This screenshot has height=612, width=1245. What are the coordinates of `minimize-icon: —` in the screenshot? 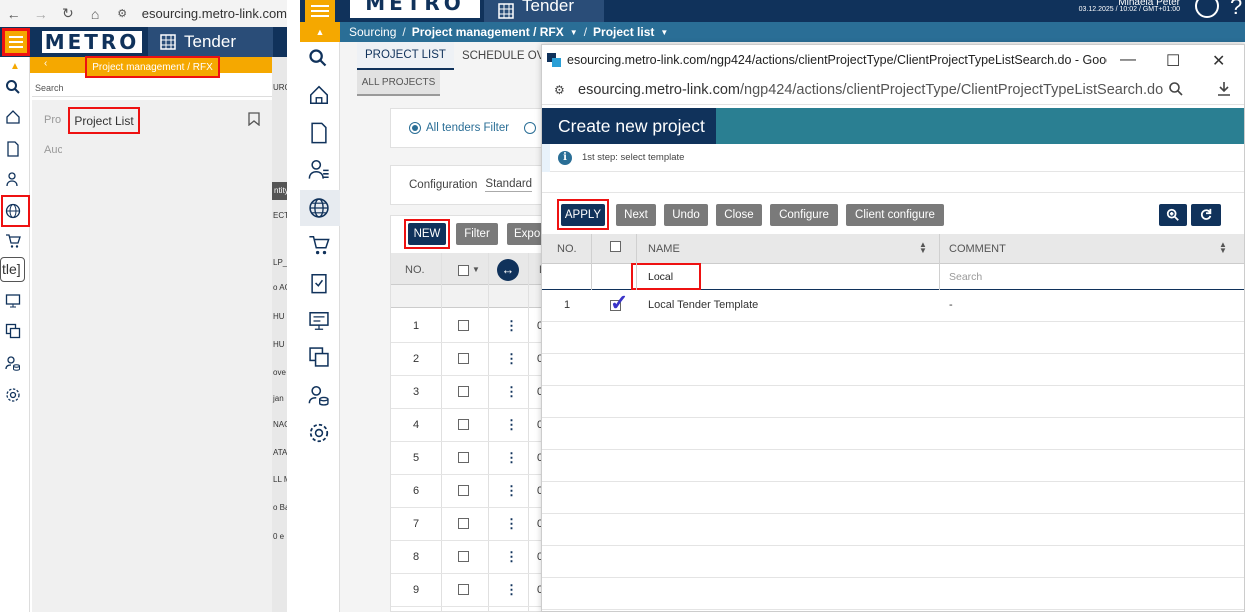 It's located at (1128, 60).